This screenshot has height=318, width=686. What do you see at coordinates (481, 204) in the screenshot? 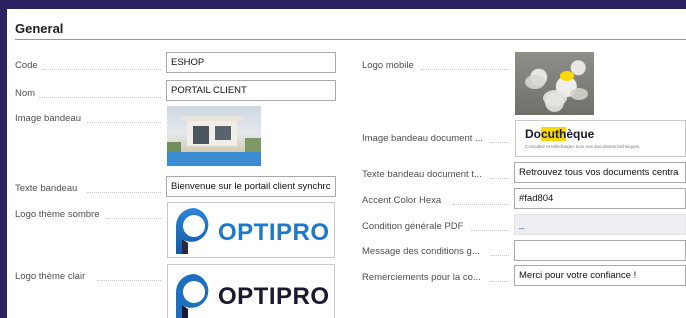
I see `accent-color-leader` at bounding box center [481, 204].